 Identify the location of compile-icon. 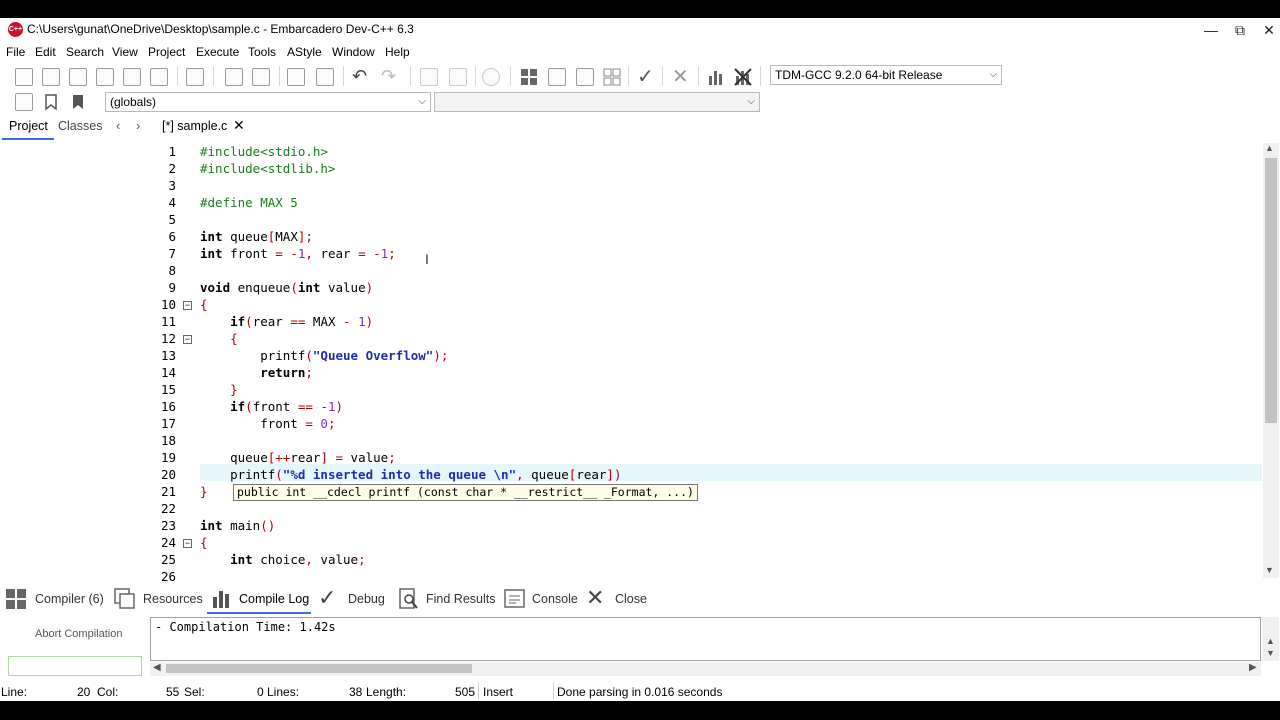
(529, 77).